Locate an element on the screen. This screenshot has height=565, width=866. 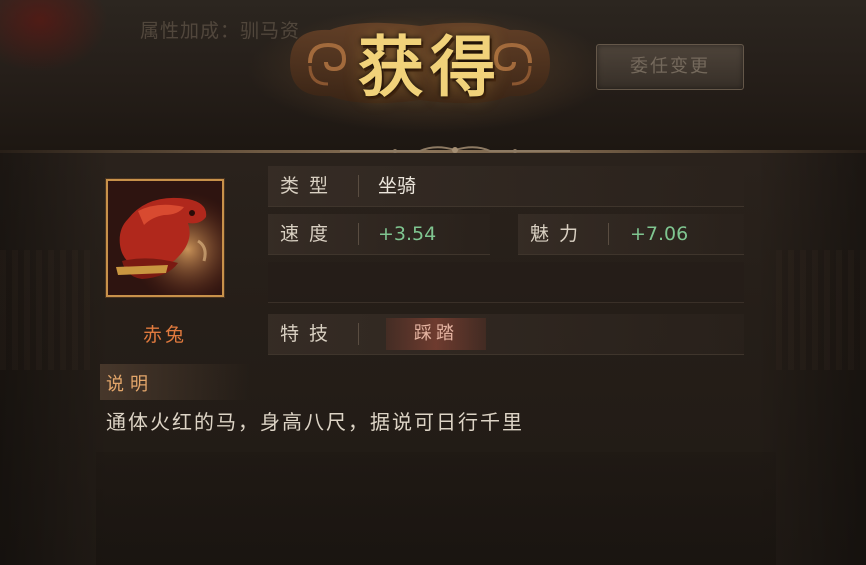
item-portrait-frame is located at coordinates (165, 238).